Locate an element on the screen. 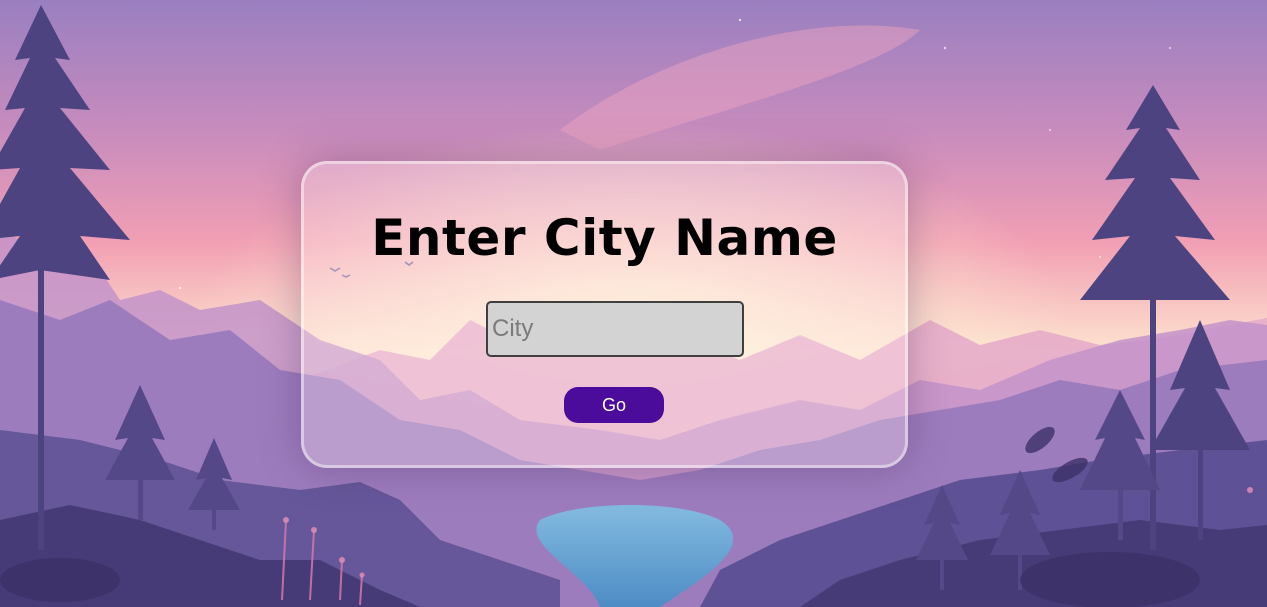 This screenshot has height=607, width=1267. city-input is located at coordinates (615, 329).